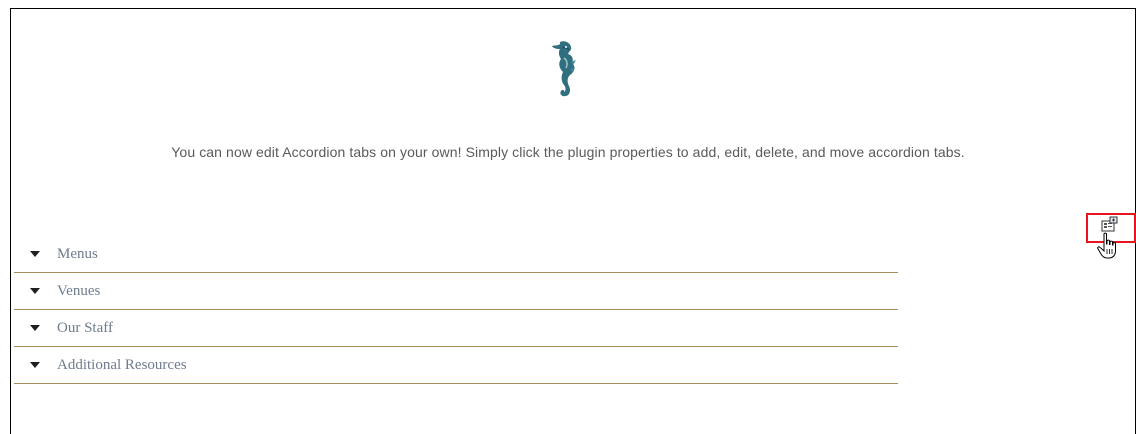  I want to click on accordion-tab-label: Menus, so click(77, 253).